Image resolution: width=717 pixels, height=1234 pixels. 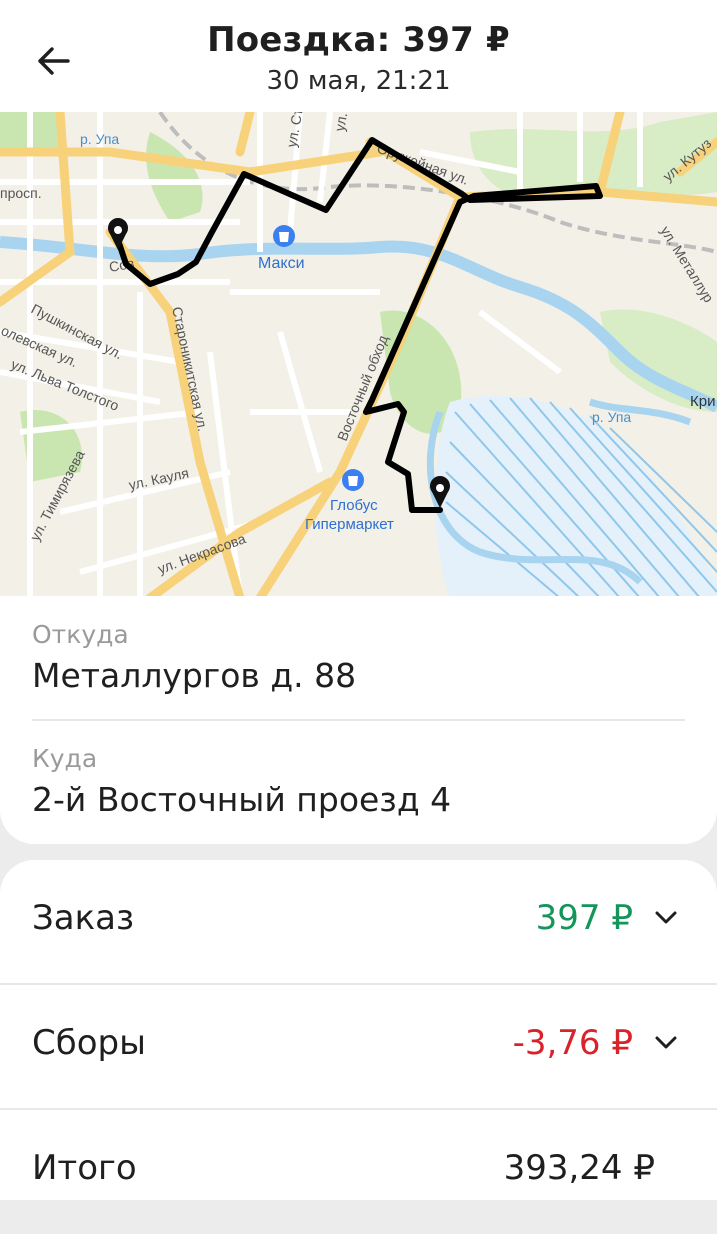 I want to click on page-title: Поездка: 397 ₽, so click(x=358, y=40).